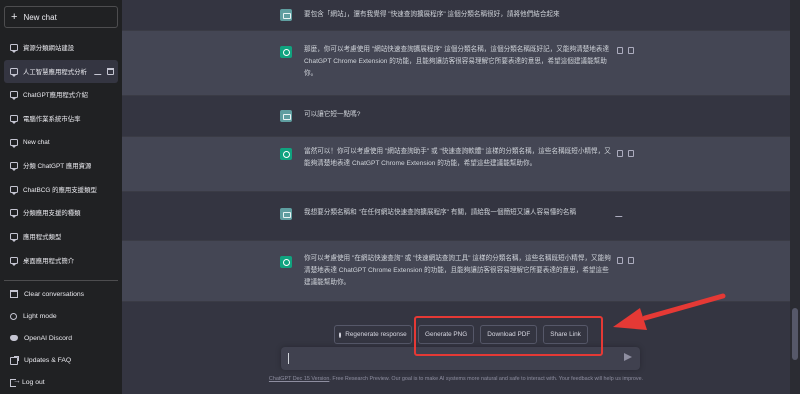 Image resolution: width=800 pixels, height=394 pixels. I want to click on message-actions, so click(620, 213).